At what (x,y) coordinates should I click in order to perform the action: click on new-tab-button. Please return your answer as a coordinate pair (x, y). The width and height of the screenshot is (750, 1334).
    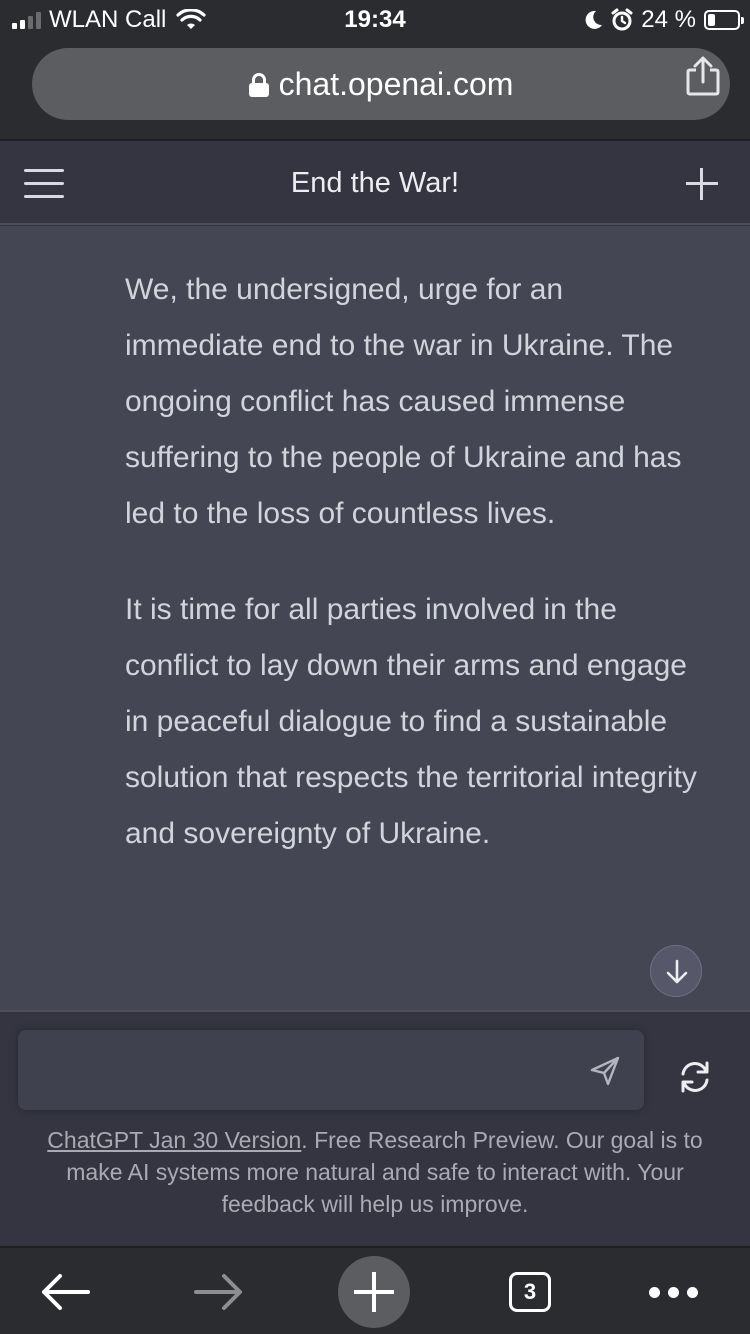
    Looking at the image, I should click on (374, 1291).